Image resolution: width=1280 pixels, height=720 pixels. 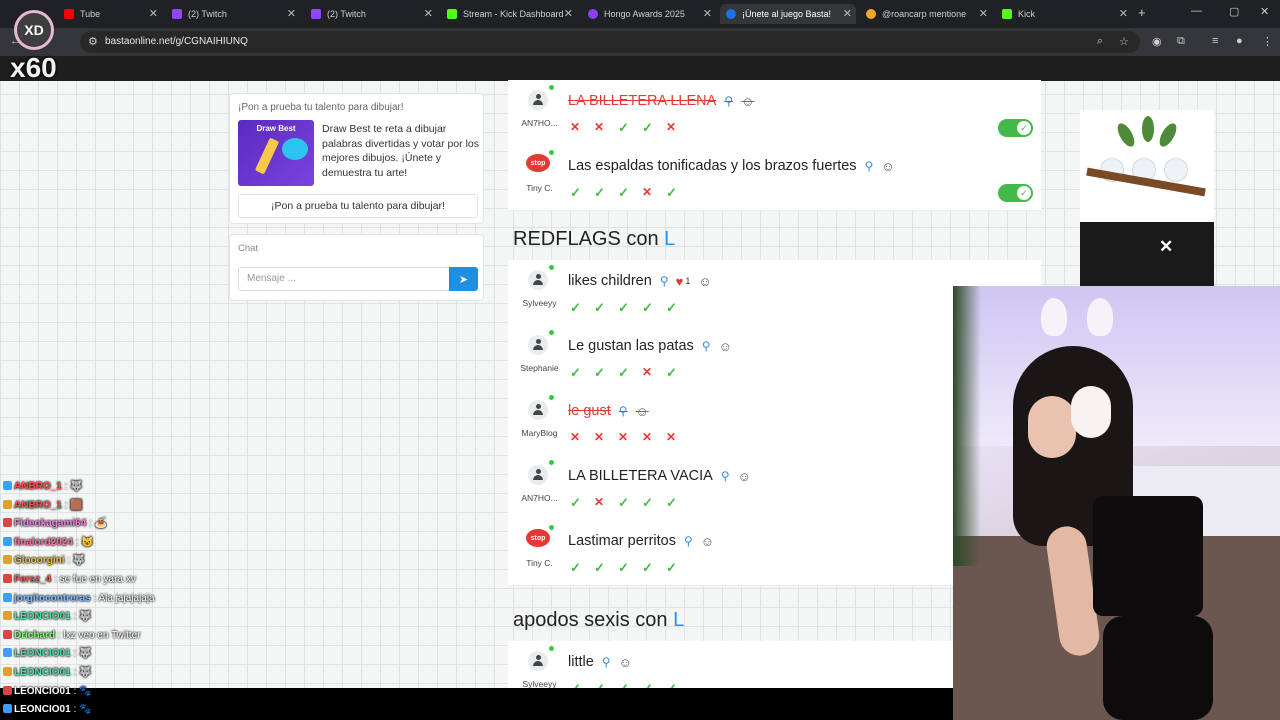 What do you see at coordinates (680, 281) in the screenshot?
I see `heart-icon: ♥` at bounding box center [680, 281].